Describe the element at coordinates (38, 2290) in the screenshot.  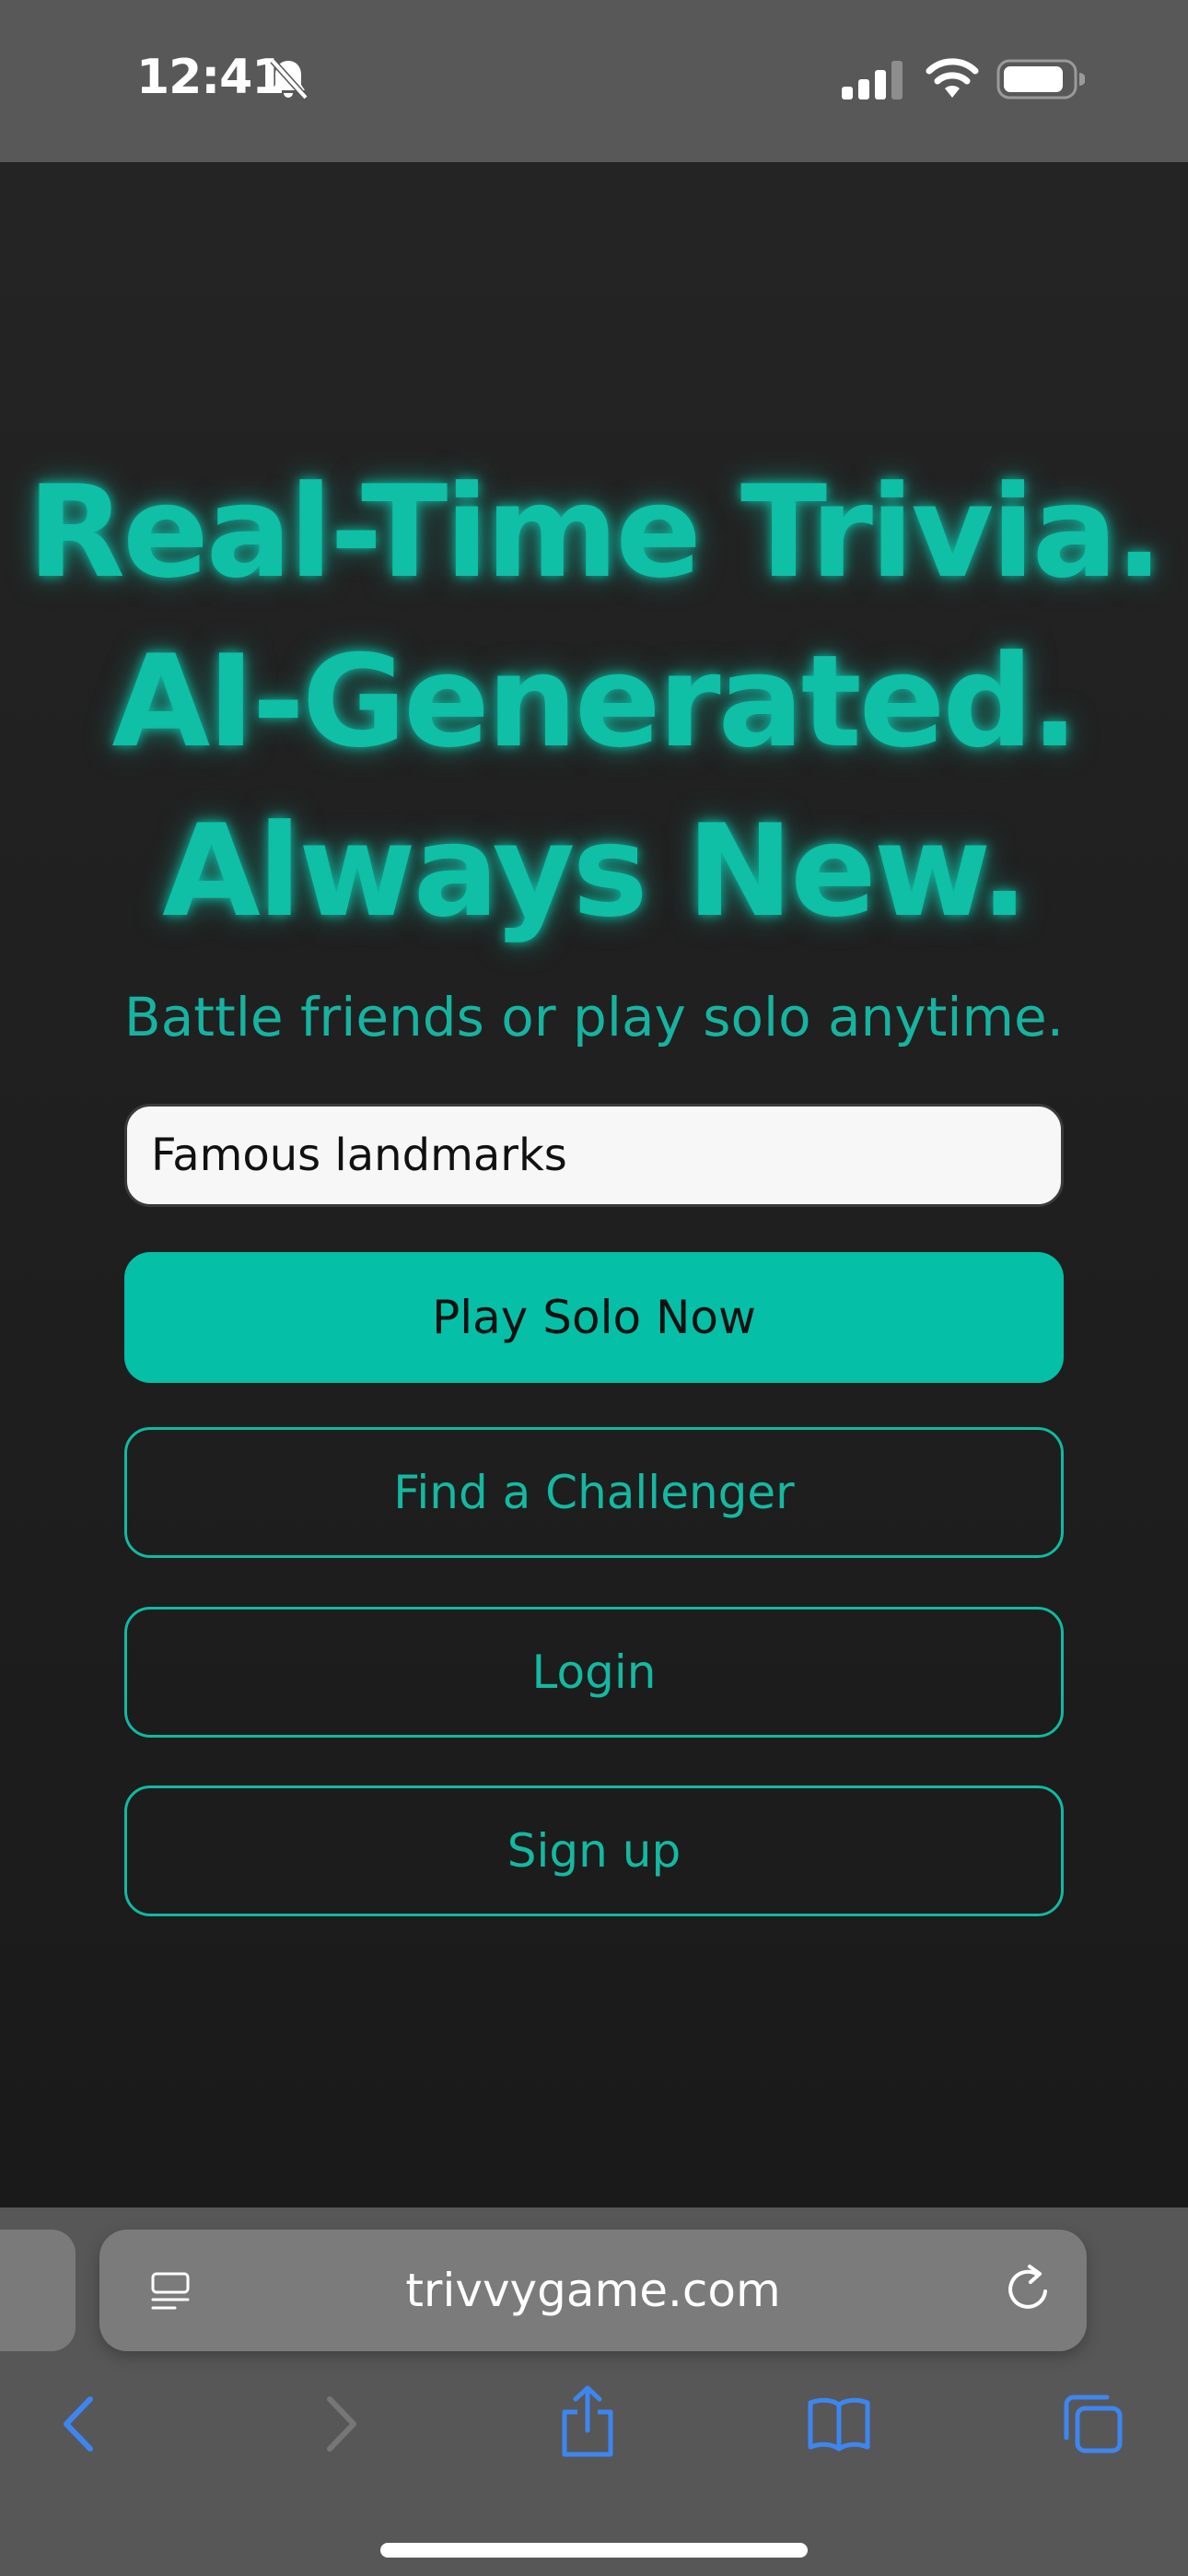
I see `previous-tab-preview` at that location.